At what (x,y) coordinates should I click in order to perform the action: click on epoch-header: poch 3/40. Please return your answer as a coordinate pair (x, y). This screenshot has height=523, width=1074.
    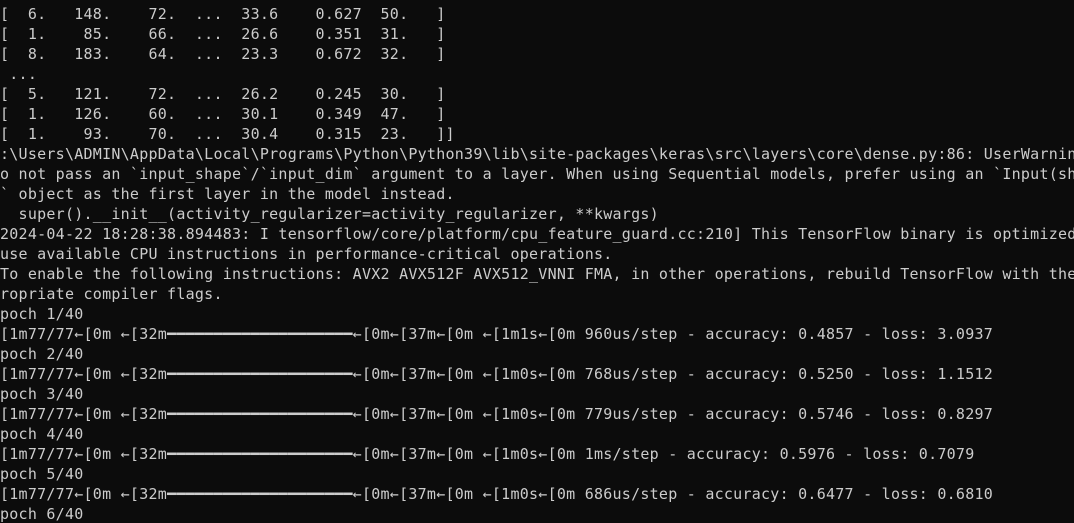
    Looking at the image, I should click on (42, 394).